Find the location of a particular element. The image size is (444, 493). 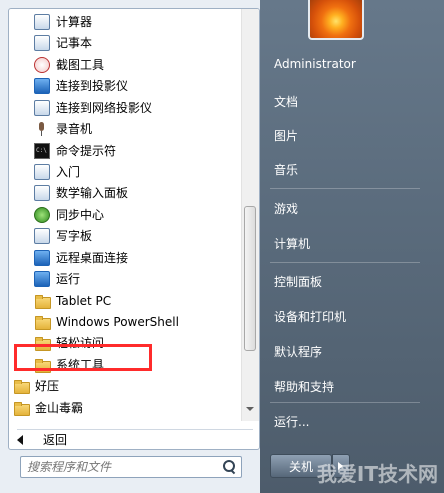

microphone-icon is located at coordinates (42, 129).